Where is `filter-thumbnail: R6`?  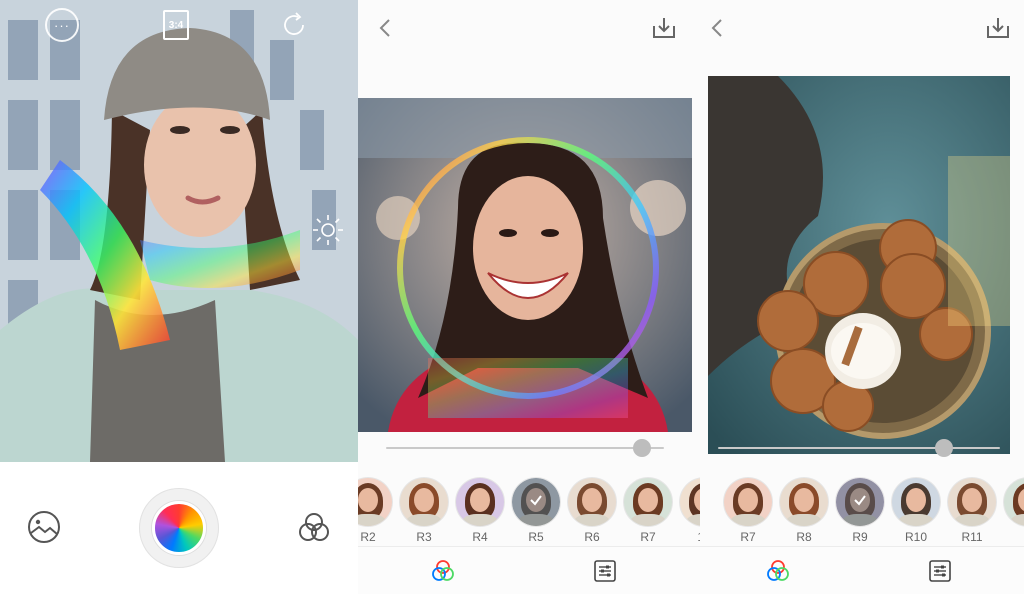 filter-thumbnail: R6 is located at coordinates (592, 511).